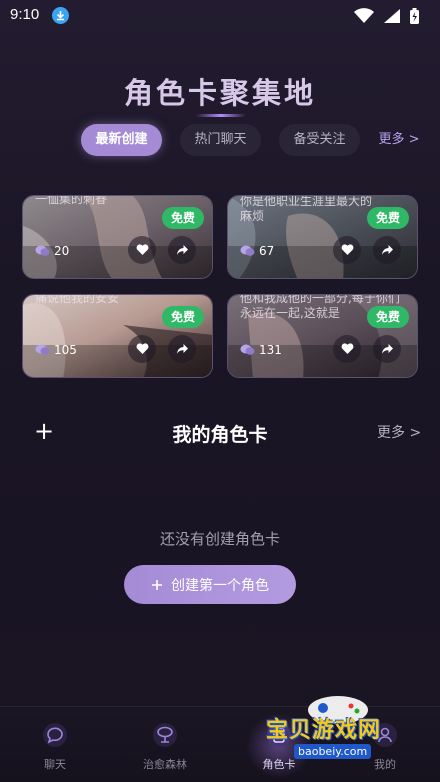 This screenshot has width=440, height=782. I want to click on watermark-text: 宝贝游戏网, so click(324, 730).